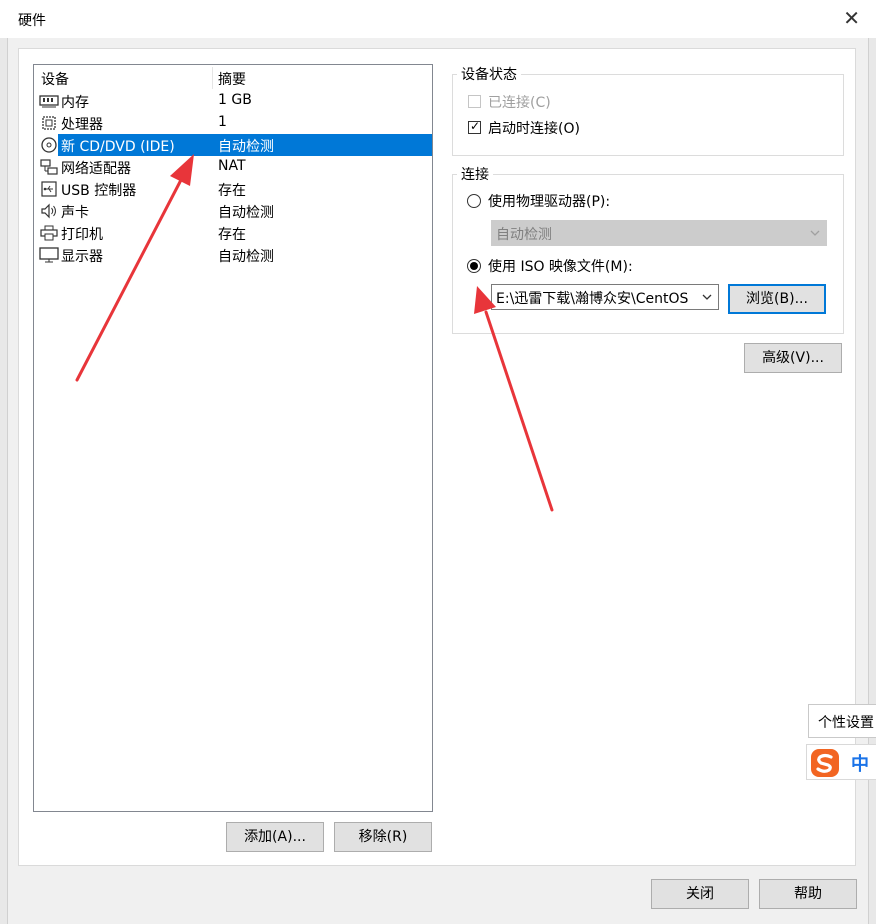 The height and width of the screenshot is (924, 876). Describe the element at coordinates (118, 147) in the screenshot. I see `device-label: 新 CD/DVD (IDE)` at that location.